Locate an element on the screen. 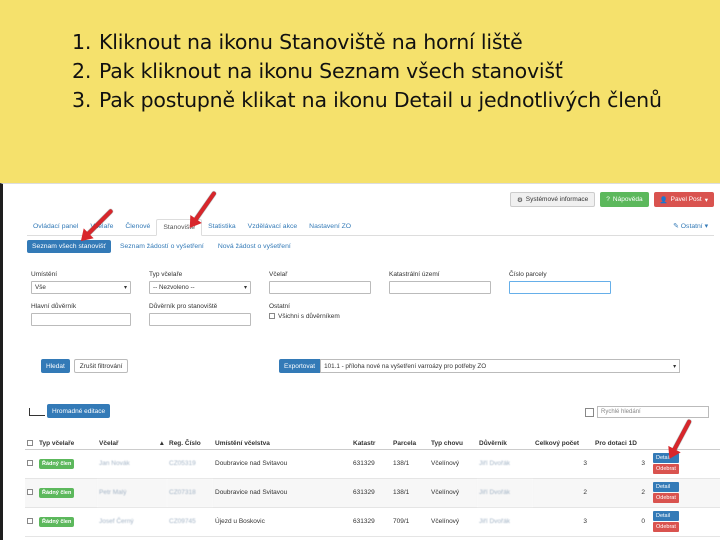 The height and width of the screenshot is (540, 720). col-typ-chovu: Typ chovu is located at coordinates (453, 438).